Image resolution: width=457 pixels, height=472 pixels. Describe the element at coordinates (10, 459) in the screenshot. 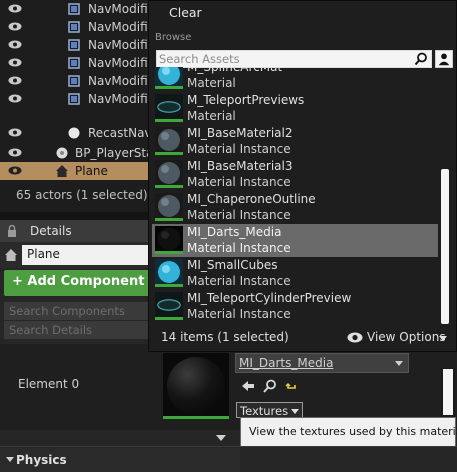

I see `collapse-arrow-icon` at that location.